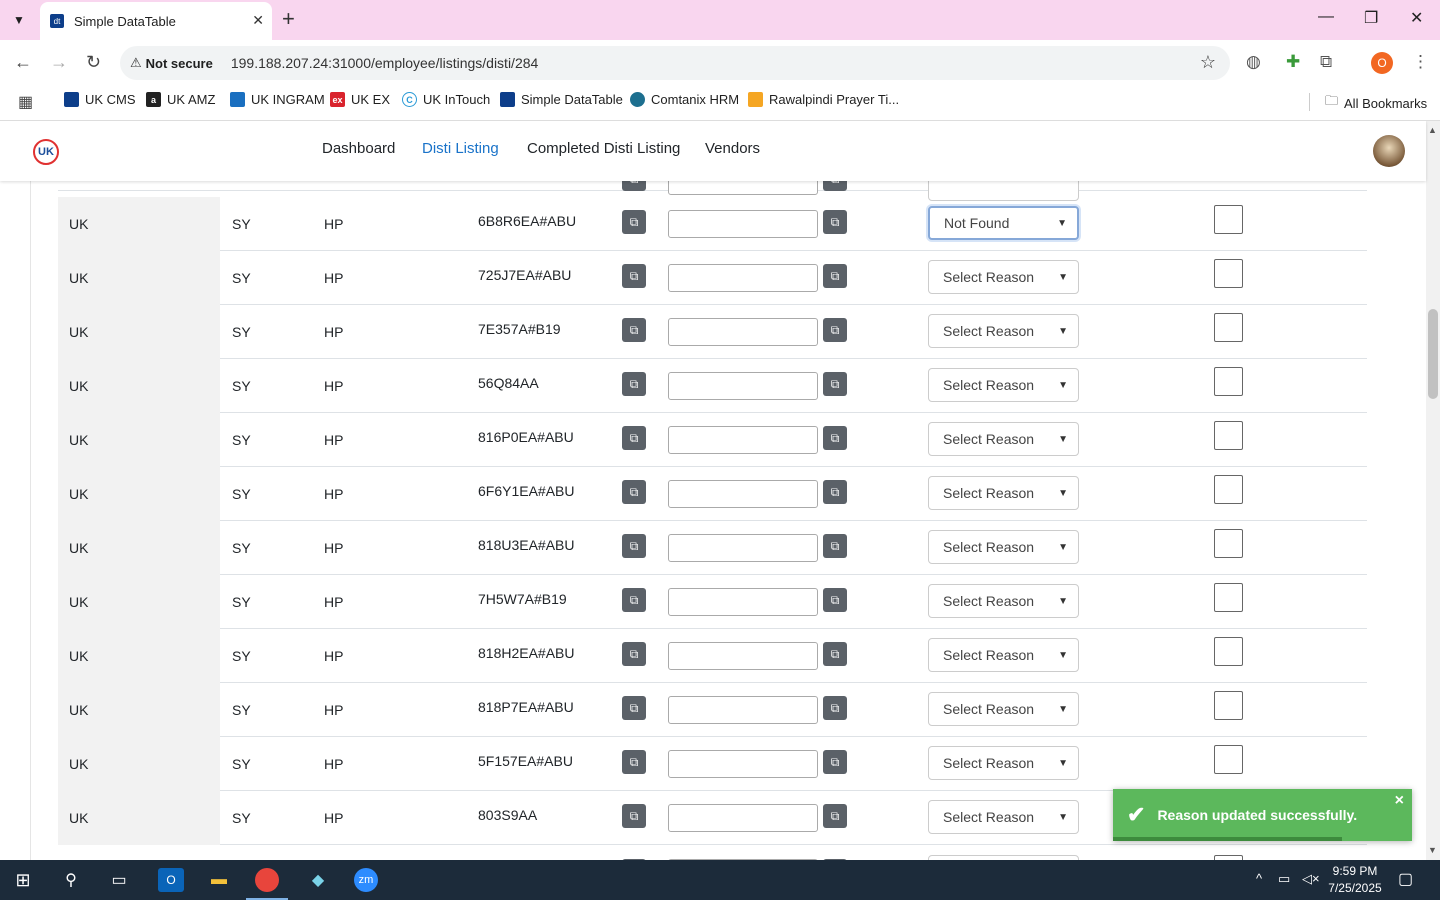  Describe the element at coordinates (267, 880) in the screenshot. I see `chrome-icon` at that location.